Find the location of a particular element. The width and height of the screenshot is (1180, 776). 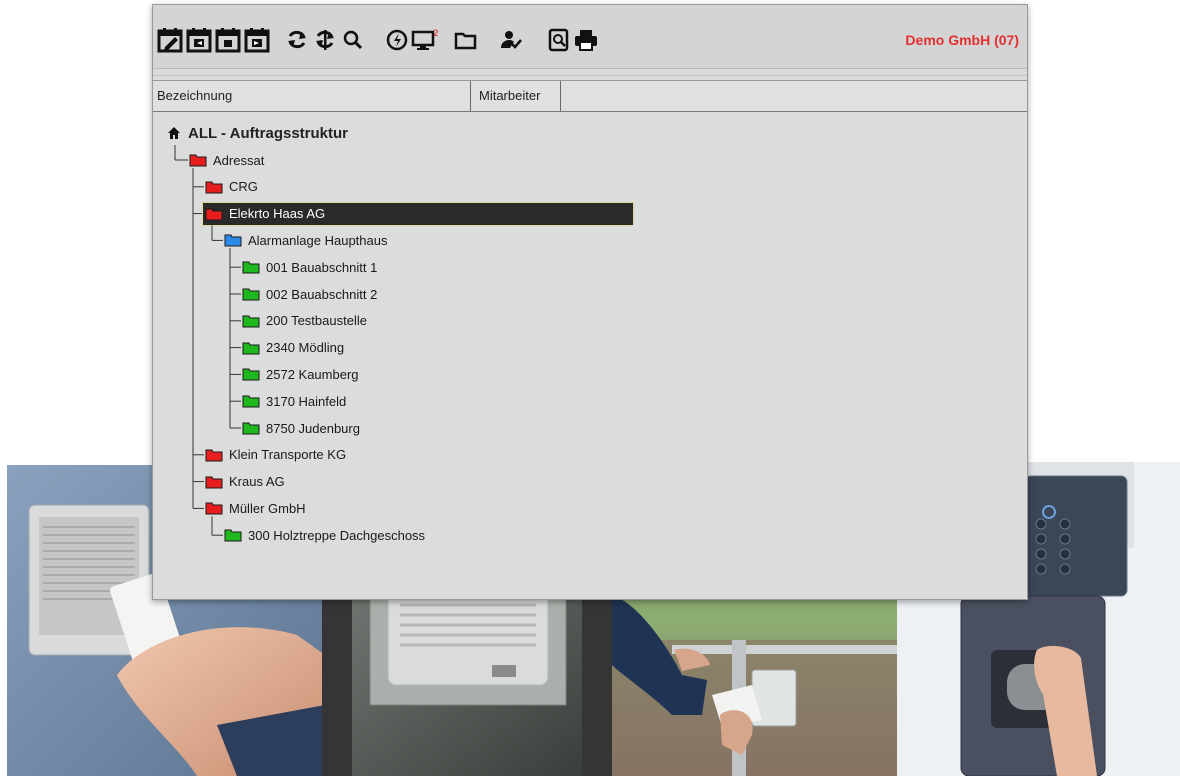

tree-node-label: 8750 Judenburg is located at coordinates (313, 428).